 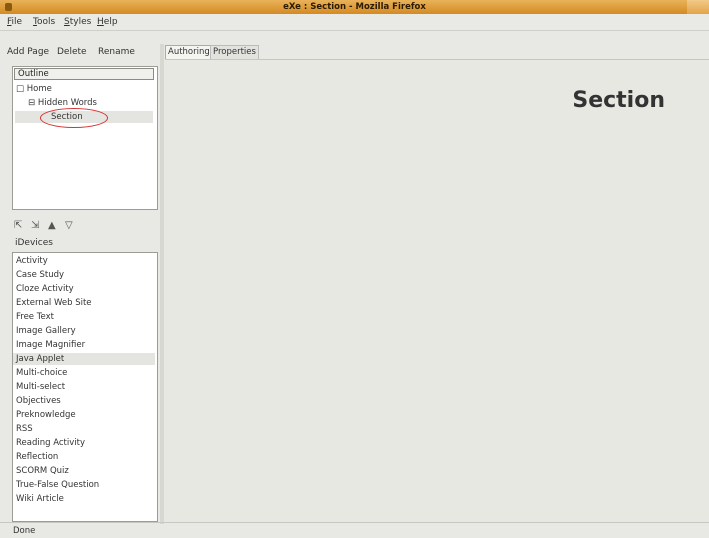 What do you see at coordinates (72, 52) in the screenshot?
I see `delete-button: Delete` at bounding box center [72, 52].